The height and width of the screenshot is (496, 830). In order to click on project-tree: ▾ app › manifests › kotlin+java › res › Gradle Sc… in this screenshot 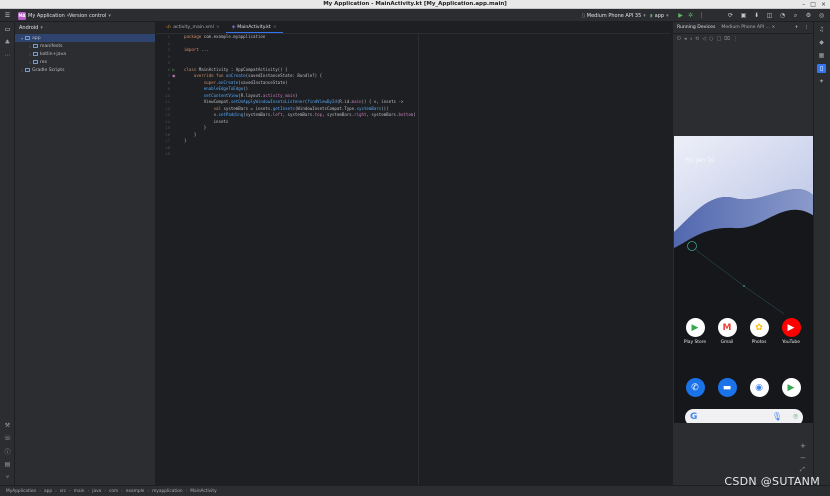, I will do `click(85, 54)`.